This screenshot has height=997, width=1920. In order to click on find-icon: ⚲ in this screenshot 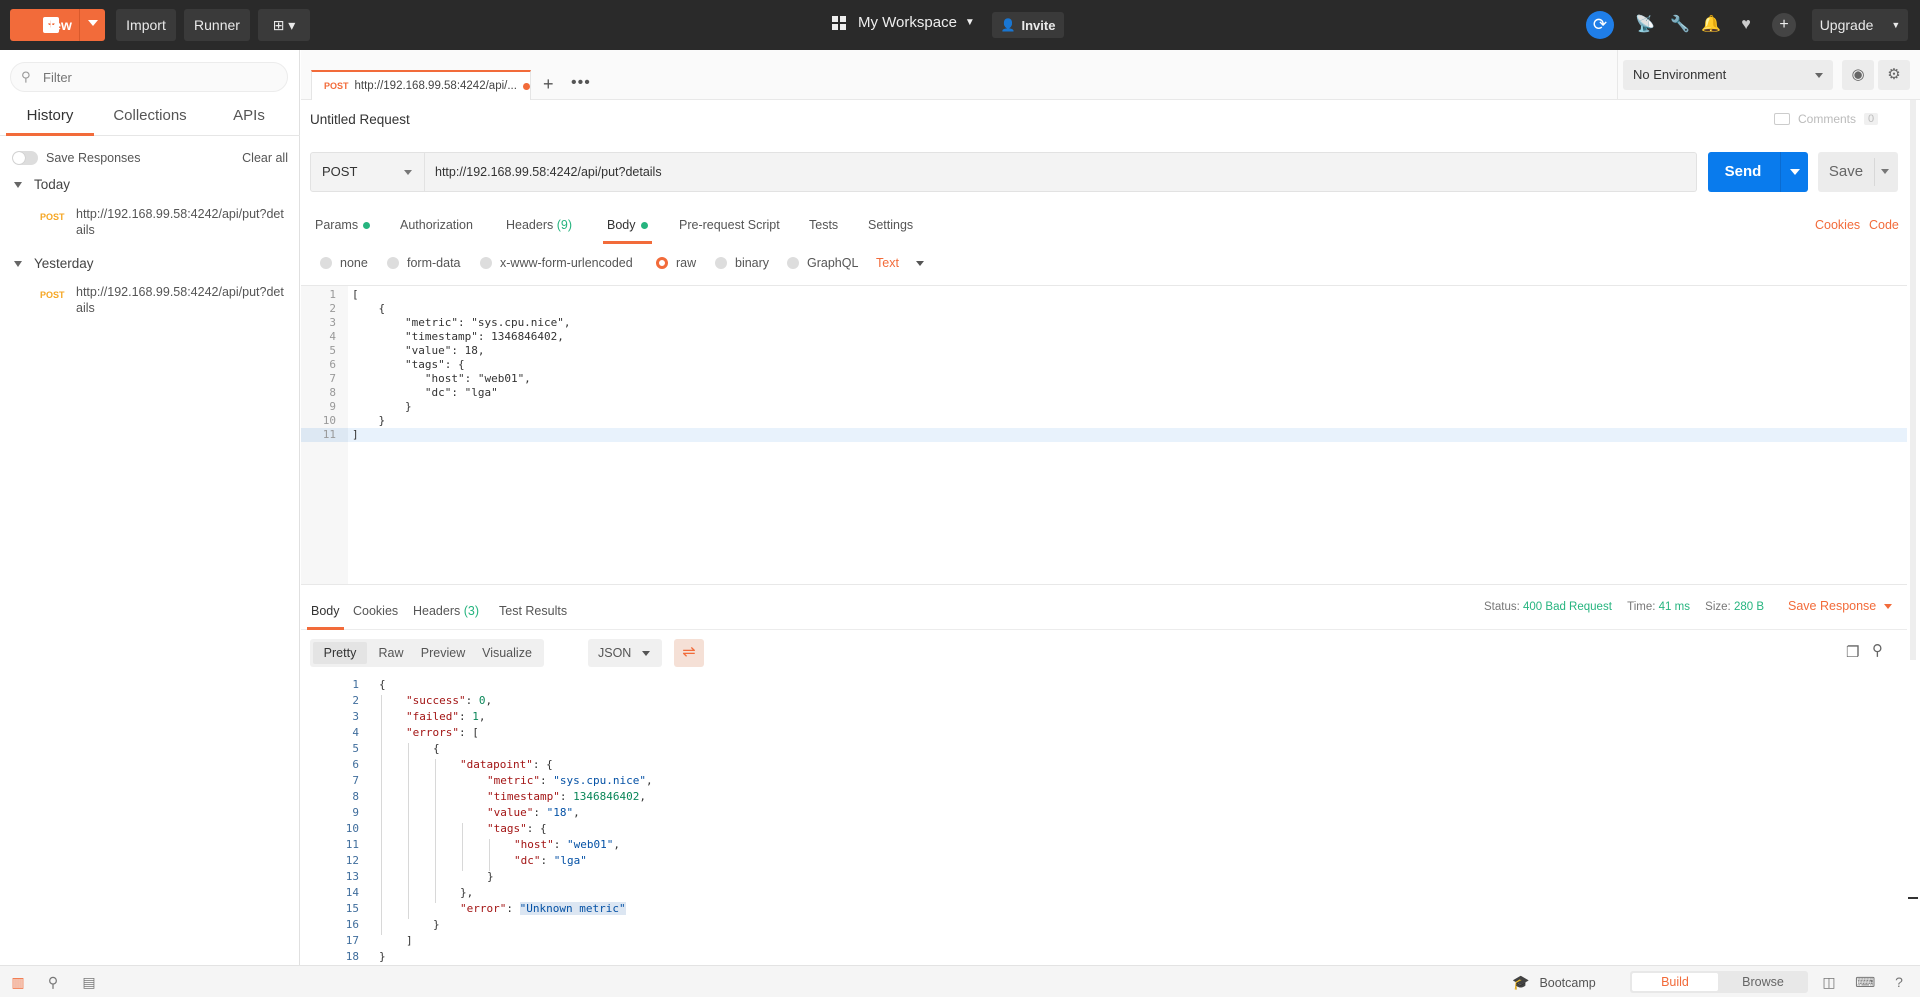, I will do `click(53, 982)`.